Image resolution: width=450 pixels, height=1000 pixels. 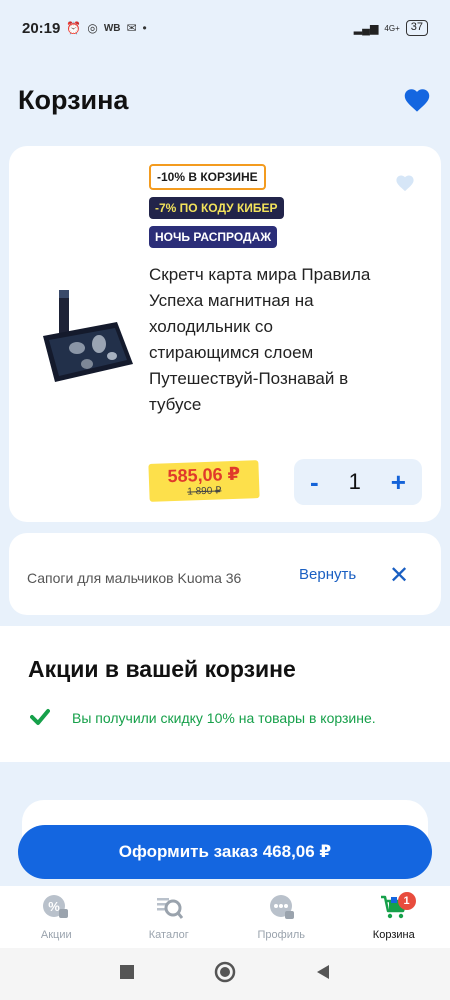 What do you see at coordinates (169, 908) in the screenshot?
I see `catalog-search-icon` at bounding box center [169, 908].